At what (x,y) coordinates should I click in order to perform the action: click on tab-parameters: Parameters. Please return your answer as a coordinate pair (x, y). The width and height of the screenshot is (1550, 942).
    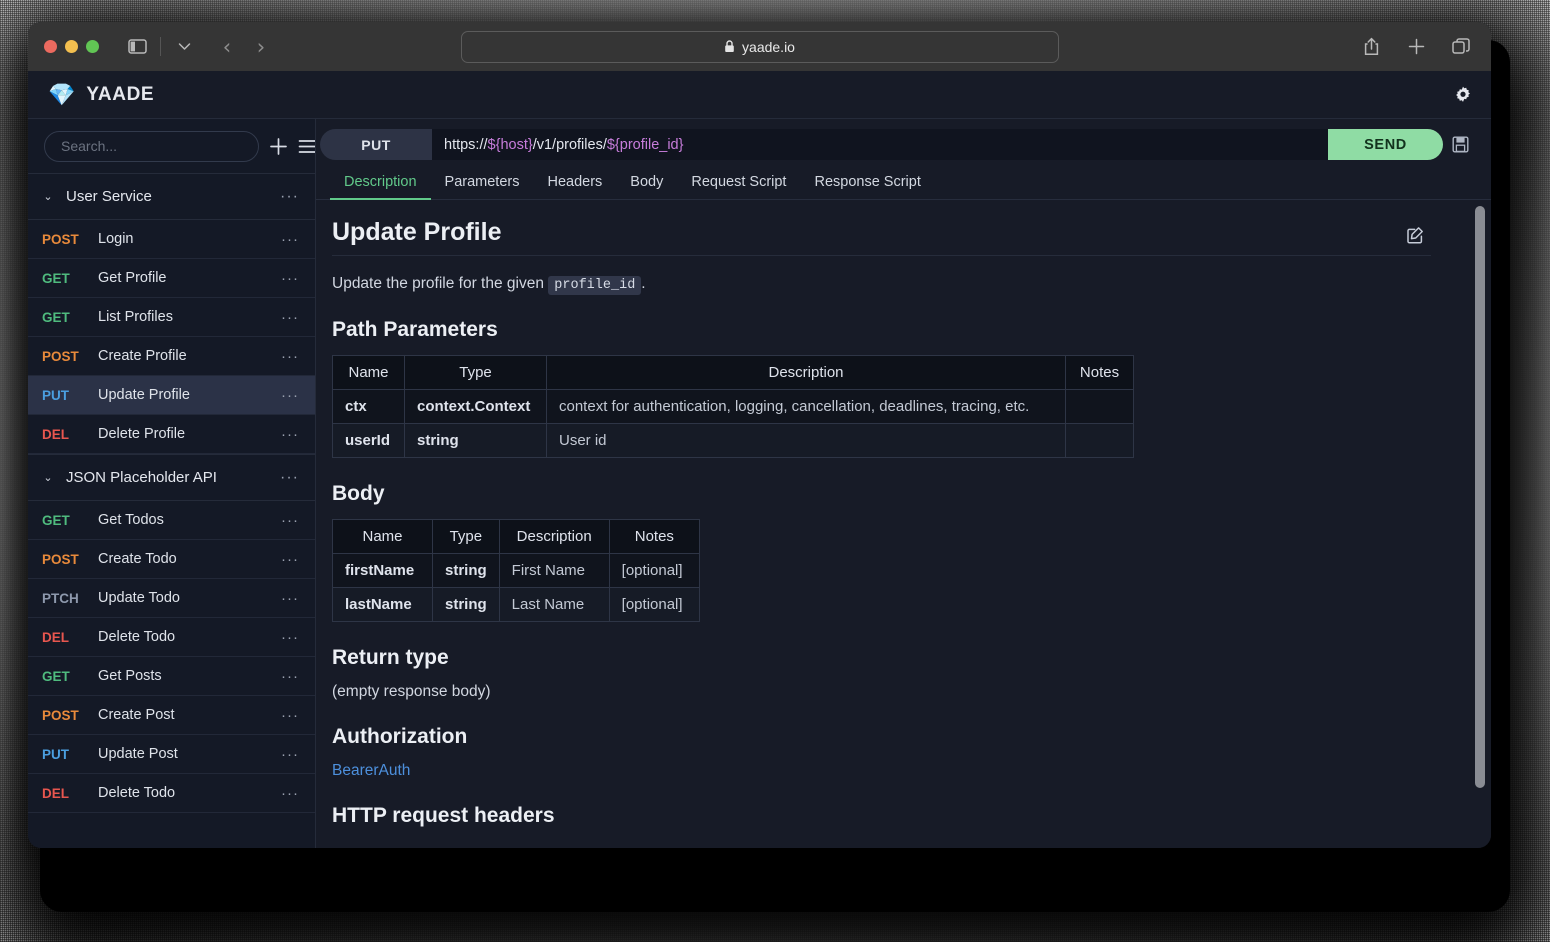
    Looking at the image, I should click on (482, 183).